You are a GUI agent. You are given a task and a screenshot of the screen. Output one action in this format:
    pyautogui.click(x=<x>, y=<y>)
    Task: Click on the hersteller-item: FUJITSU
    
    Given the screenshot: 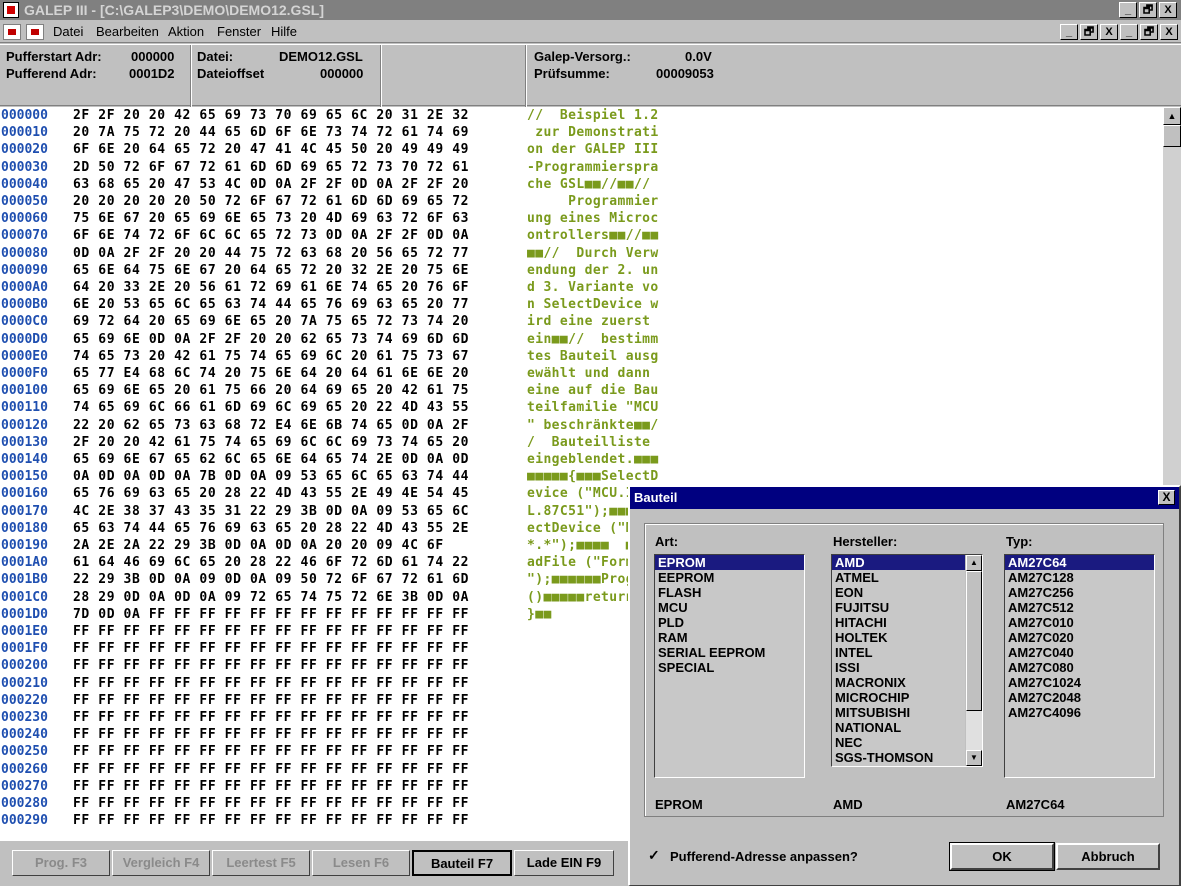 What is the action you would take?
    pyautogui.click(x=898, y=607)
    